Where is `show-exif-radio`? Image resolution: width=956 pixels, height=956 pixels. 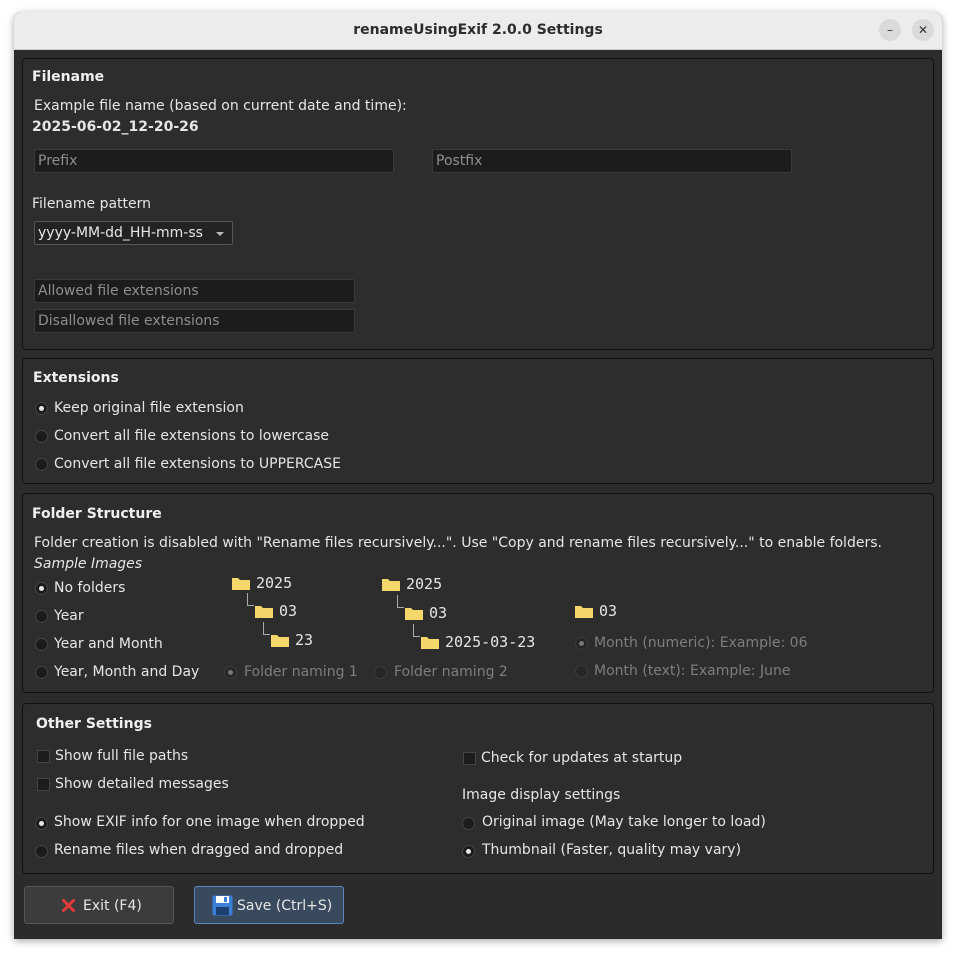
show-exif-radio is located at coordinates (41, 823).